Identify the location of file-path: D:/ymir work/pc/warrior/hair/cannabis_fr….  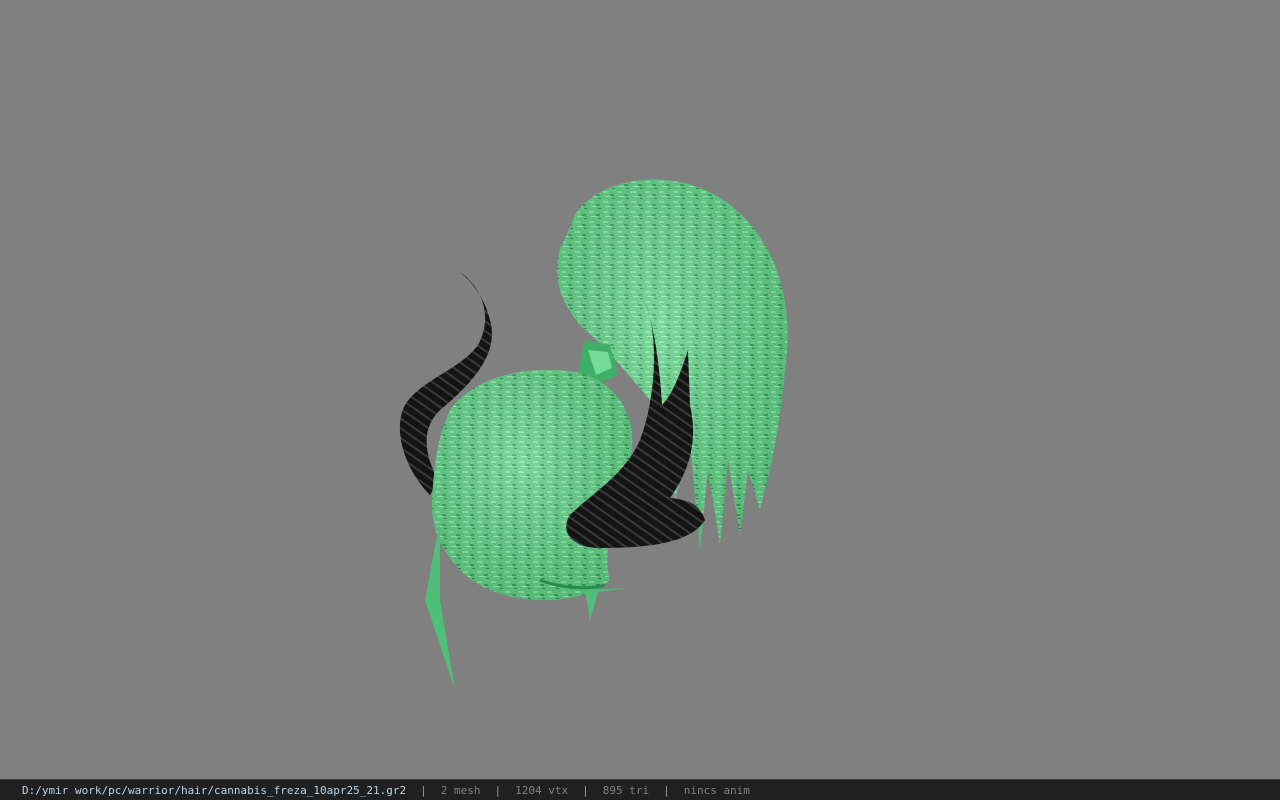
(214, 790).